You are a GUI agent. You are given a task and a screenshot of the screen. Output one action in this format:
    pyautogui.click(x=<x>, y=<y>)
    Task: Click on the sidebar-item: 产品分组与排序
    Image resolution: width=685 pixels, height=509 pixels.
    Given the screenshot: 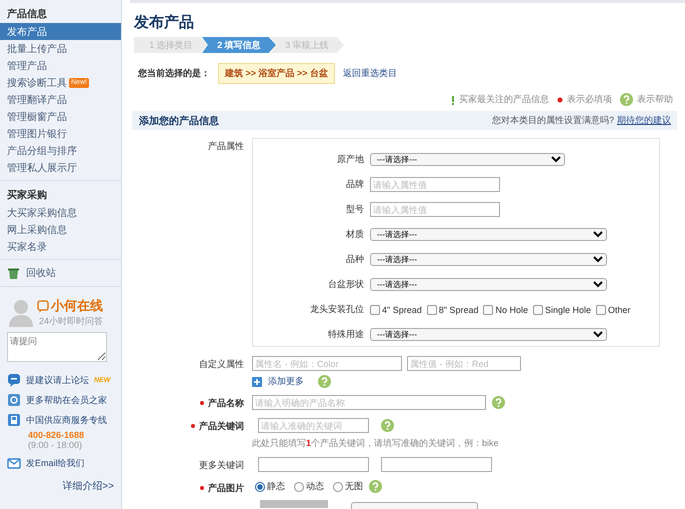 What is the action you would take?
    pyautogui.click(x=60, y=150)
    